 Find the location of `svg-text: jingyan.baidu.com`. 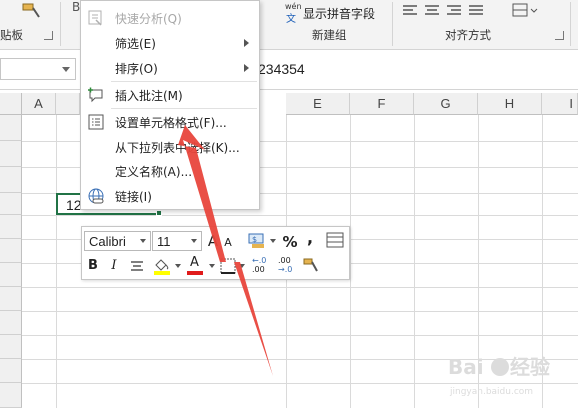

svg-text: jingyan.baidu.com is located at coordinates (491, 392).